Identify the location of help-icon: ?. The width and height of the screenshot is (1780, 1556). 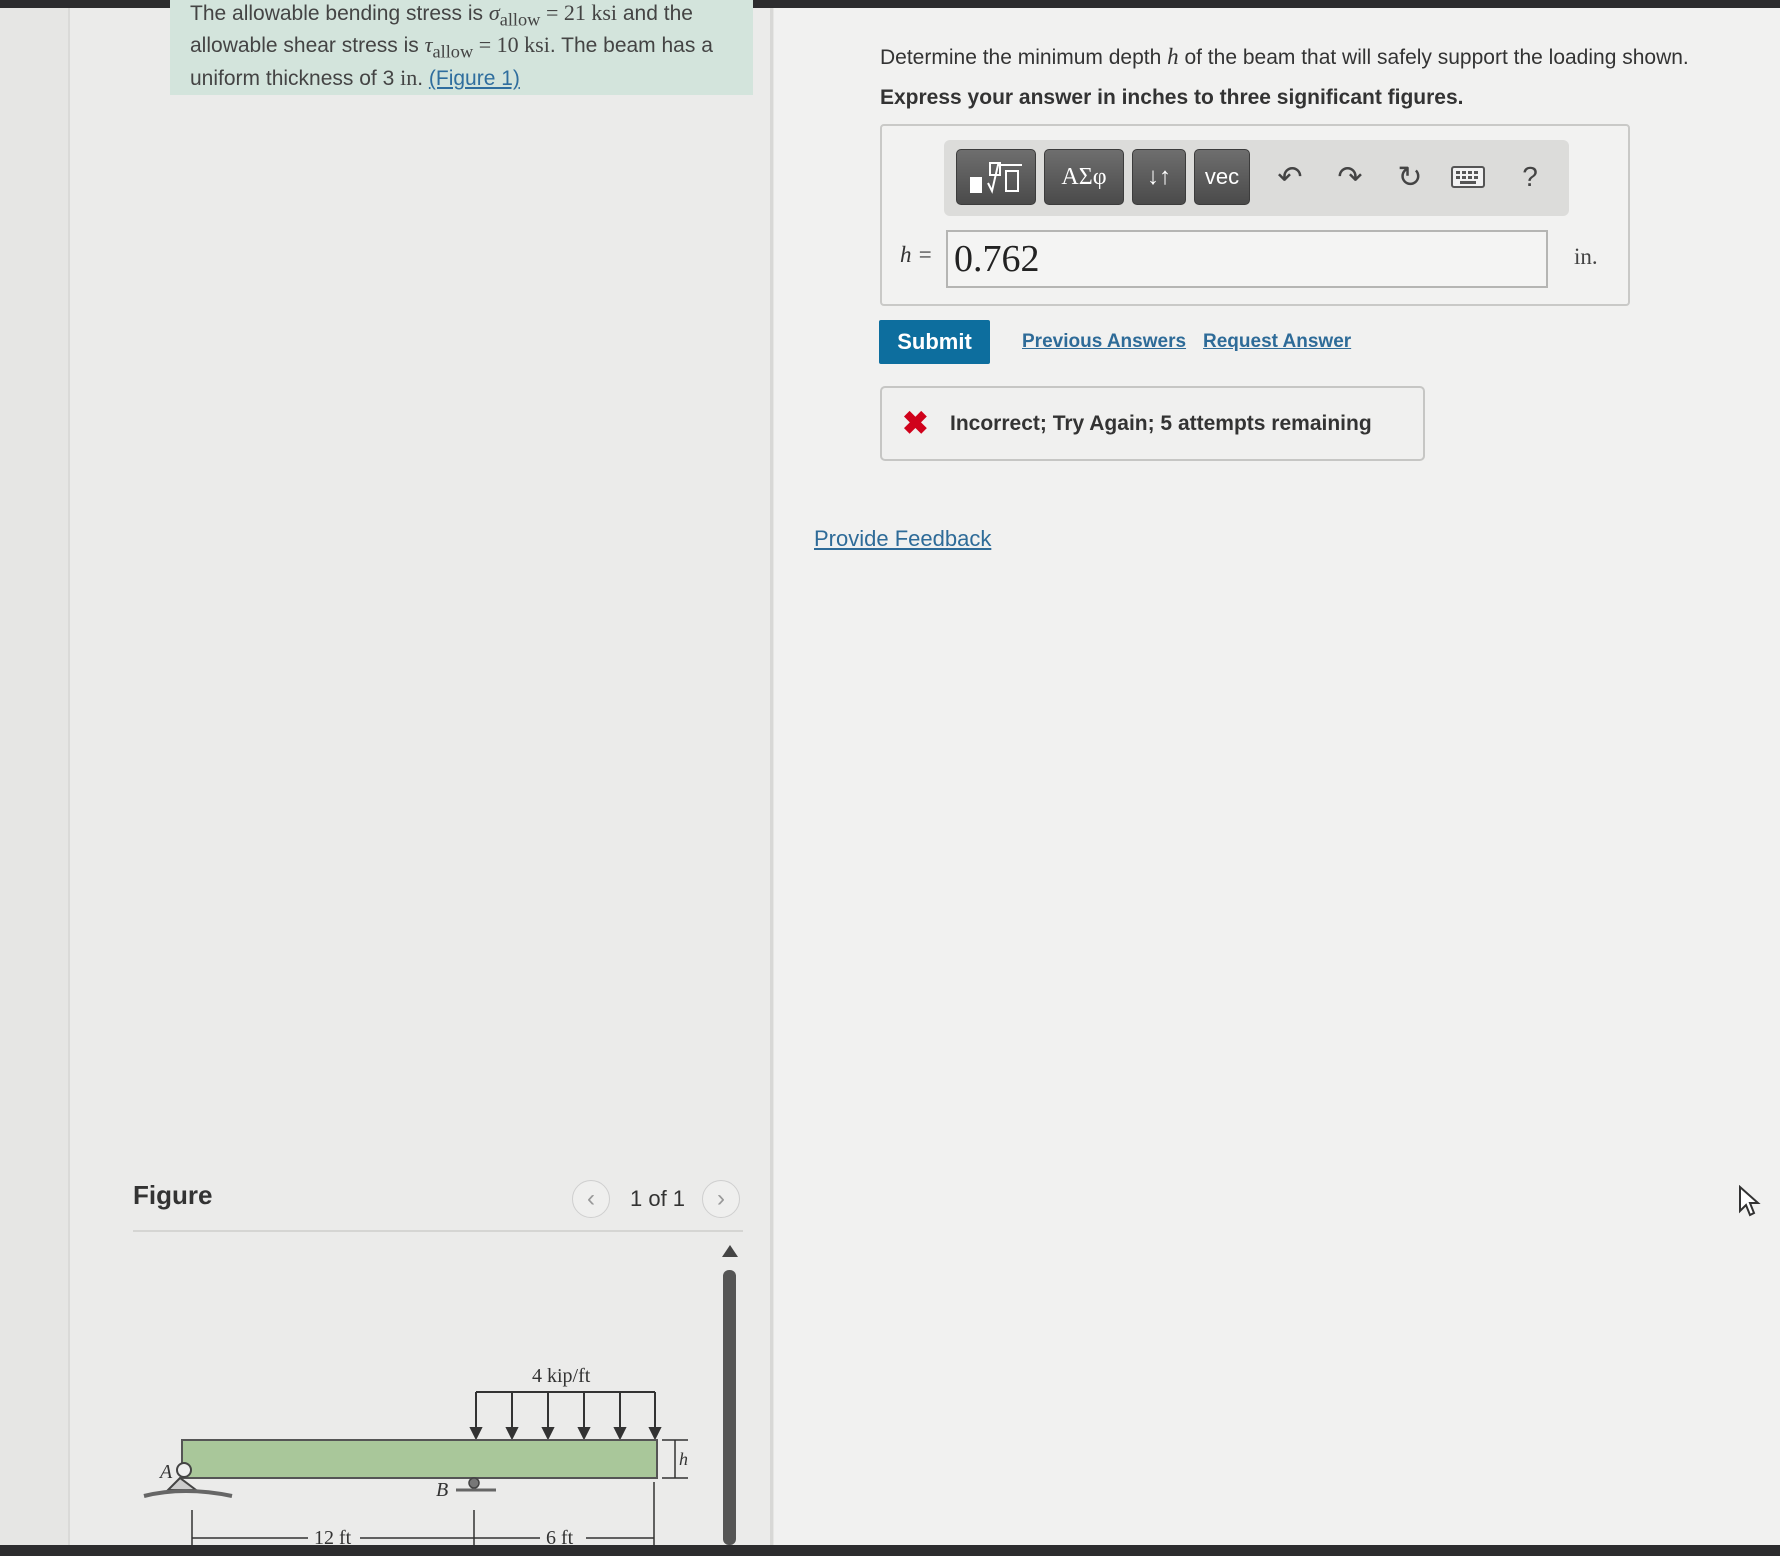
(1530, 177).